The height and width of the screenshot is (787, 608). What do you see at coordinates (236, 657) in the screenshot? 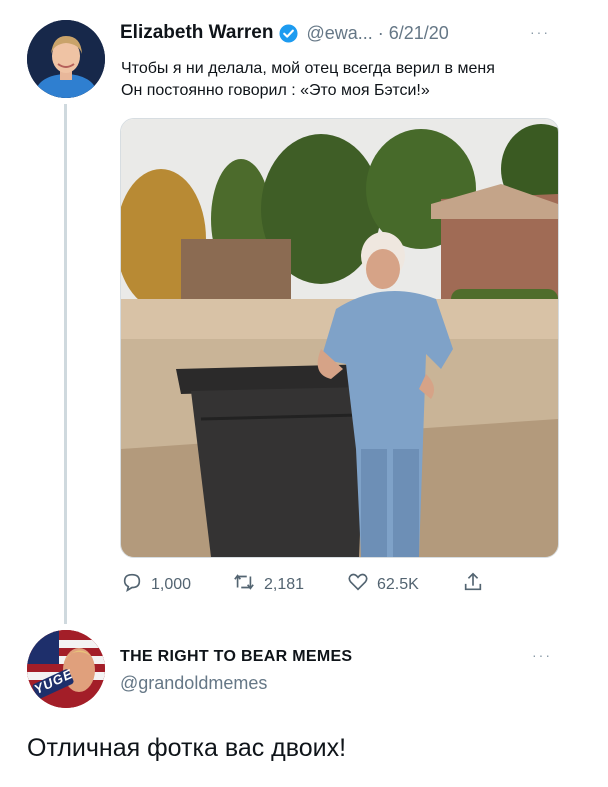
I see `reply-author-name: THE RIGHT TO BEAR MEMES` at bounding box center [236, 657].